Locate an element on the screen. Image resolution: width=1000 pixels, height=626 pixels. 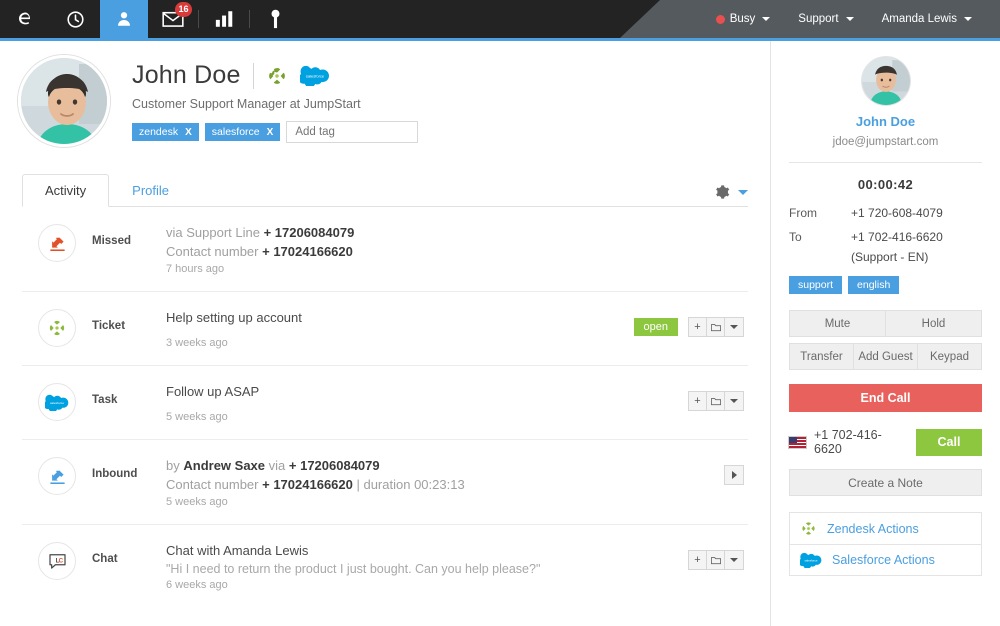
status-label: Busy is located at coordinates (742, 19).